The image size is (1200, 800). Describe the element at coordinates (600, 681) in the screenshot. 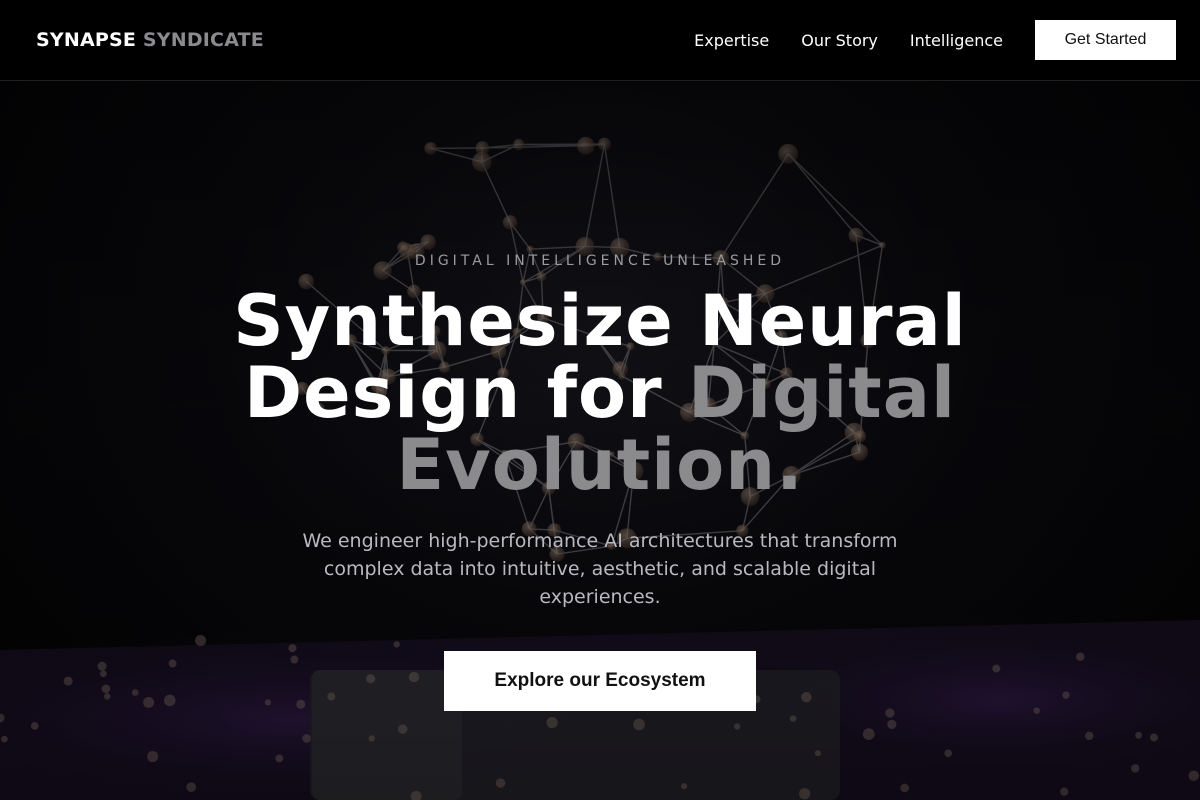

I see `explore-ecosystem-button: Explore our Ecosystem` at that location.